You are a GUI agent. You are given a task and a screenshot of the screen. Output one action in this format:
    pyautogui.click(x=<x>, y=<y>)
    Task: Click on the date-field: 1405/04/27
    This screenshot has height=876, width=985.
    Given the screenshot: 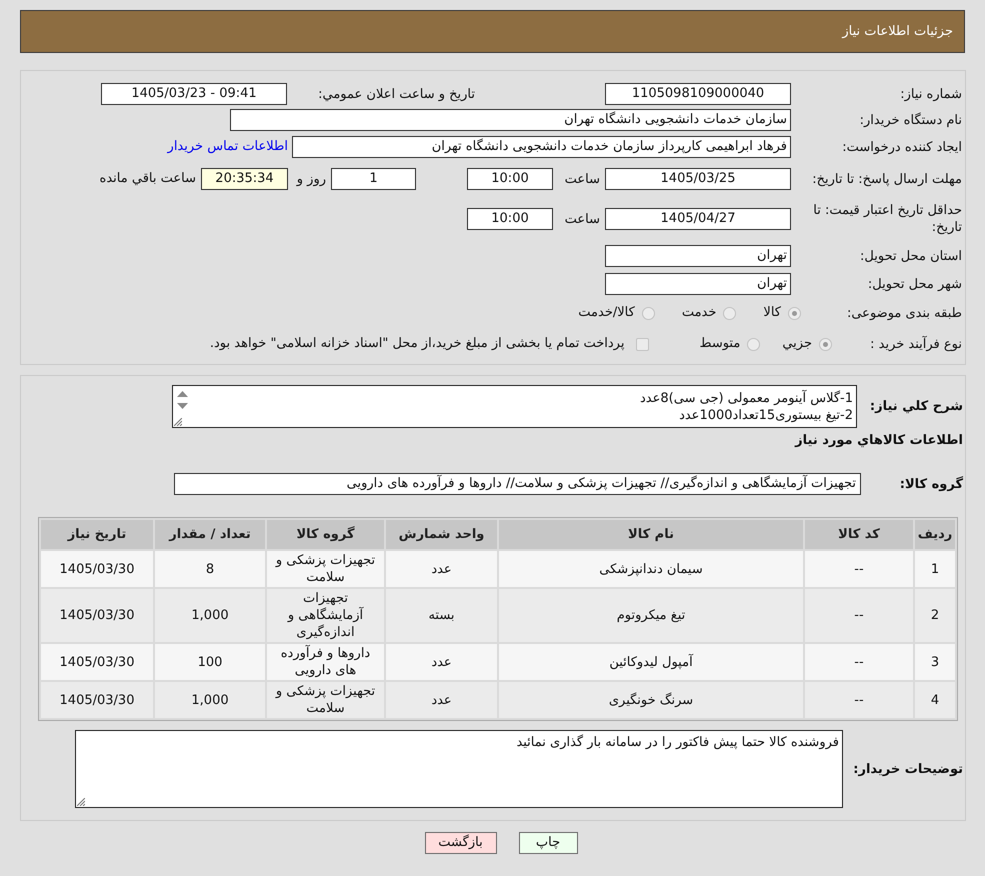 What is the action you would take?
    pyautogui.click(x=698, y=219)
    